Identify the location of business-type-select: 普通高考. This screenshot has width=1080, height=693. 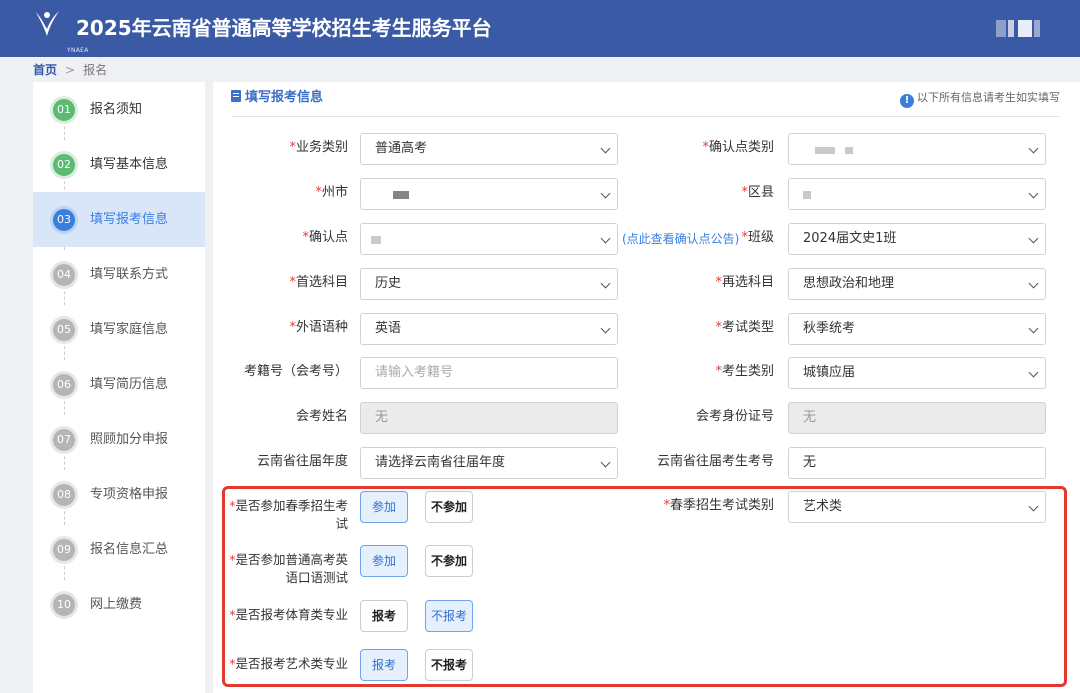
(489, 149).